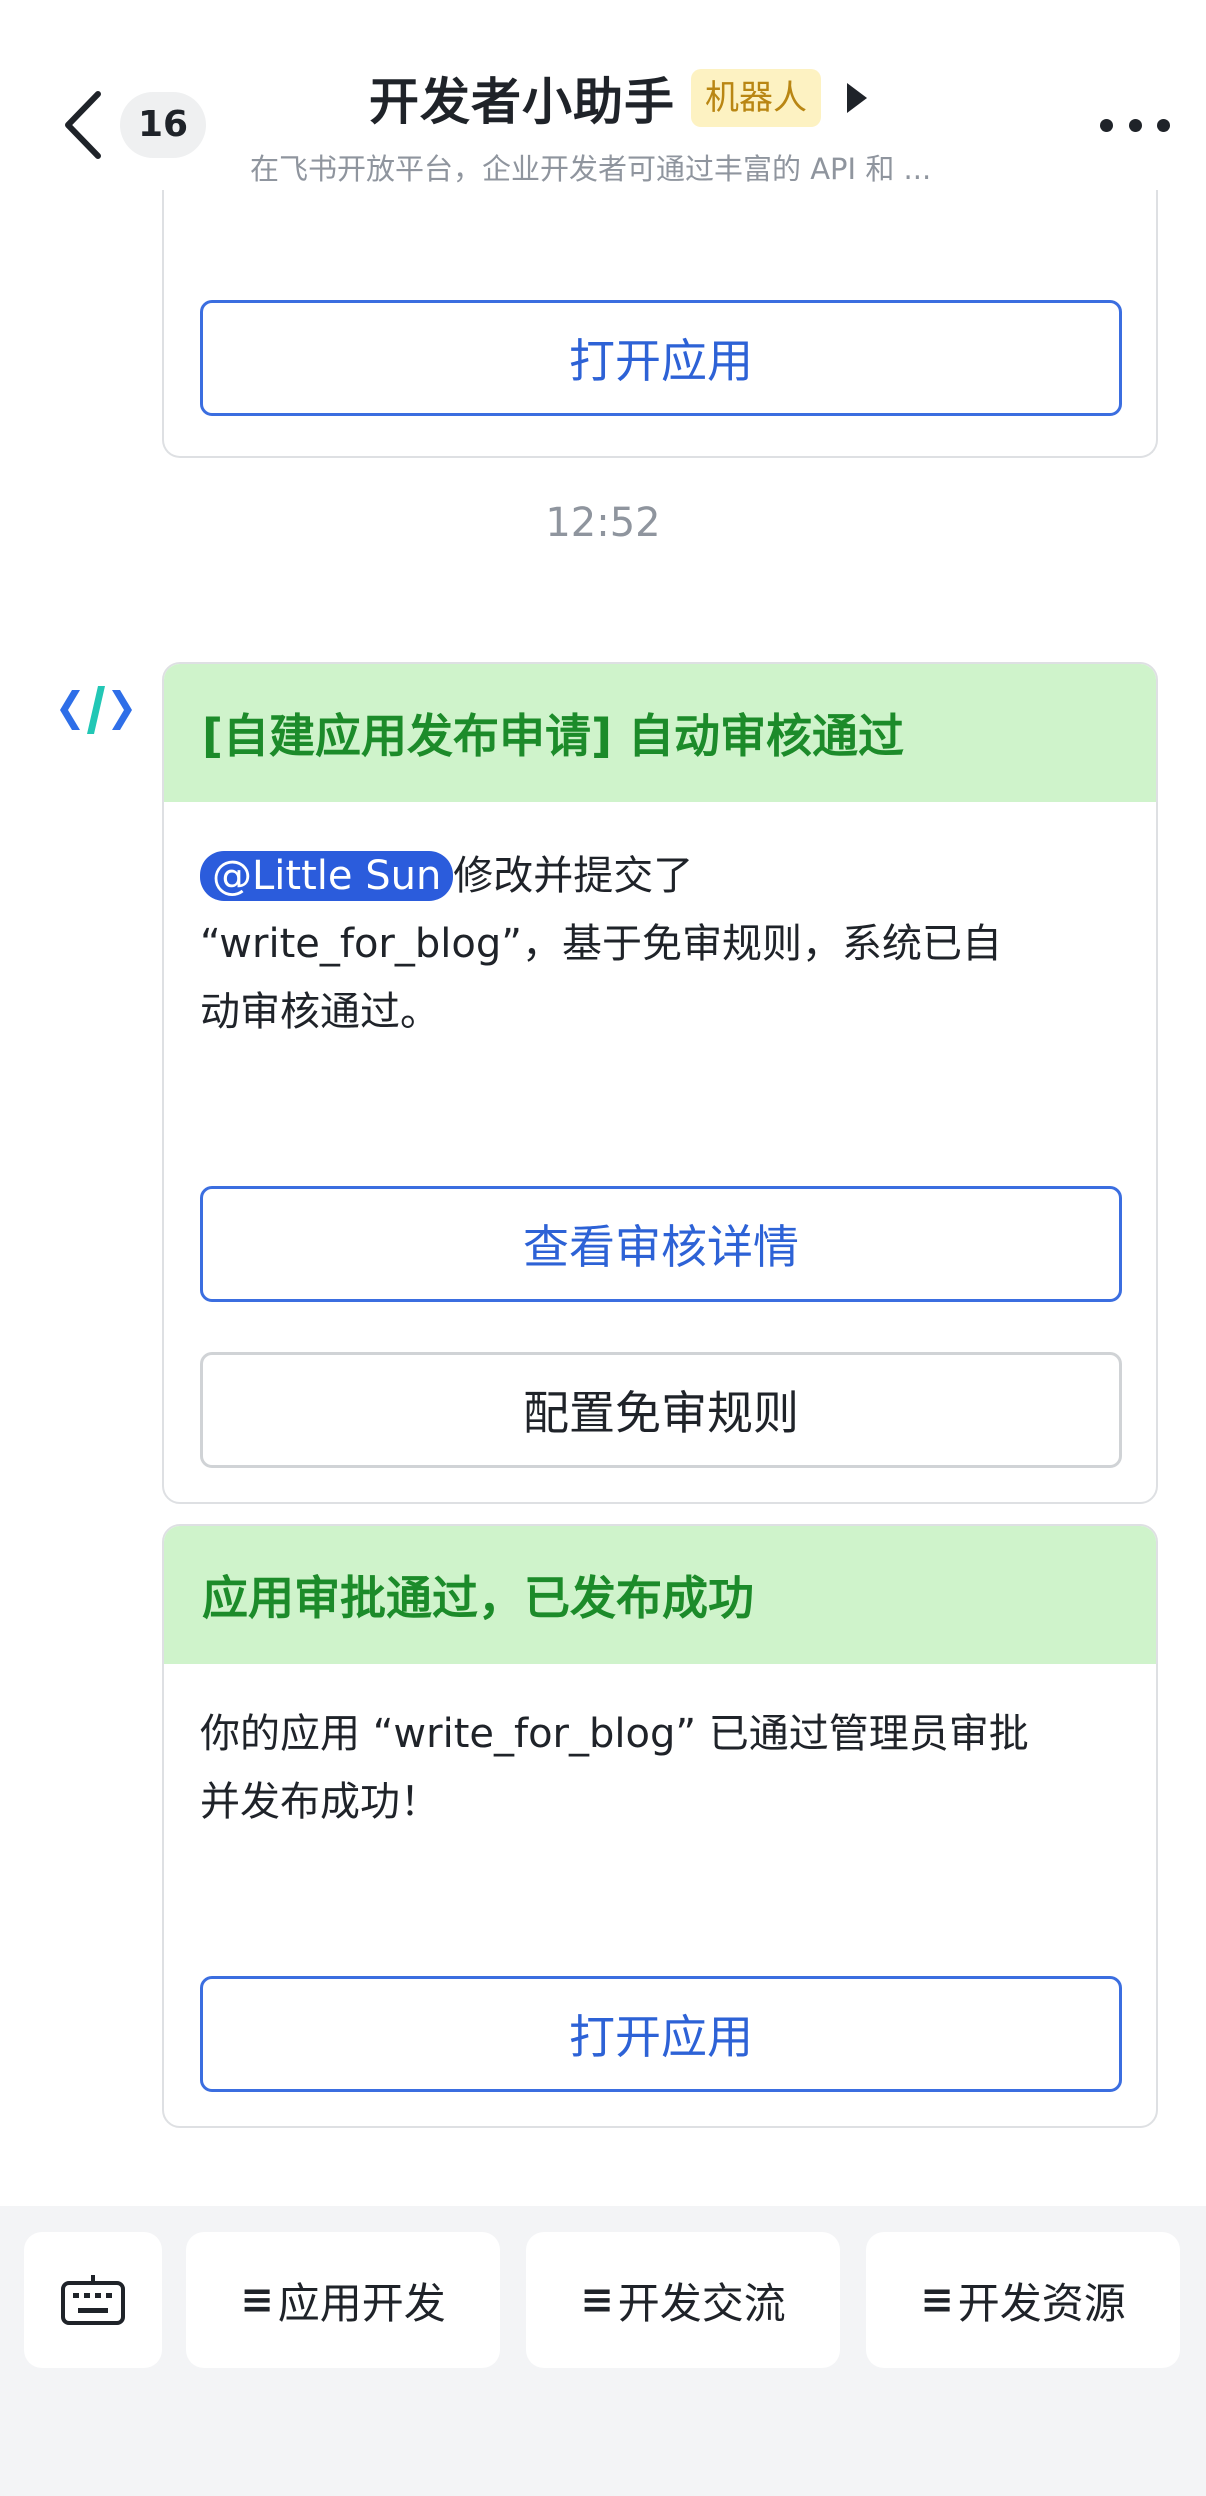 This screenshot has height=2496, width=1206. Describe the element at coordinates (756, 98) in the screenshot. I see `bot-tag: 机器人` at that location.